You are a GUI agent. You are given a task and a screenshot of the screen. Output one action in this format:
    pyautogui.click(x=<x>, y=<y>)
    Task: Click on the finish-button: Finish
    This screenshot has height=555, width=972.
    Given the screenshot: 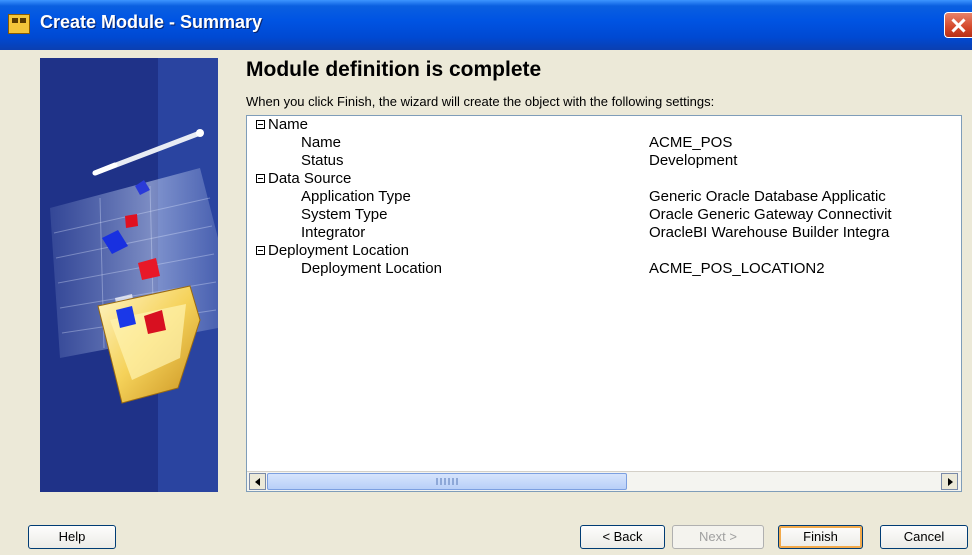 What is the action you would take?
    pyautogui.click(x=820, y=537)
    